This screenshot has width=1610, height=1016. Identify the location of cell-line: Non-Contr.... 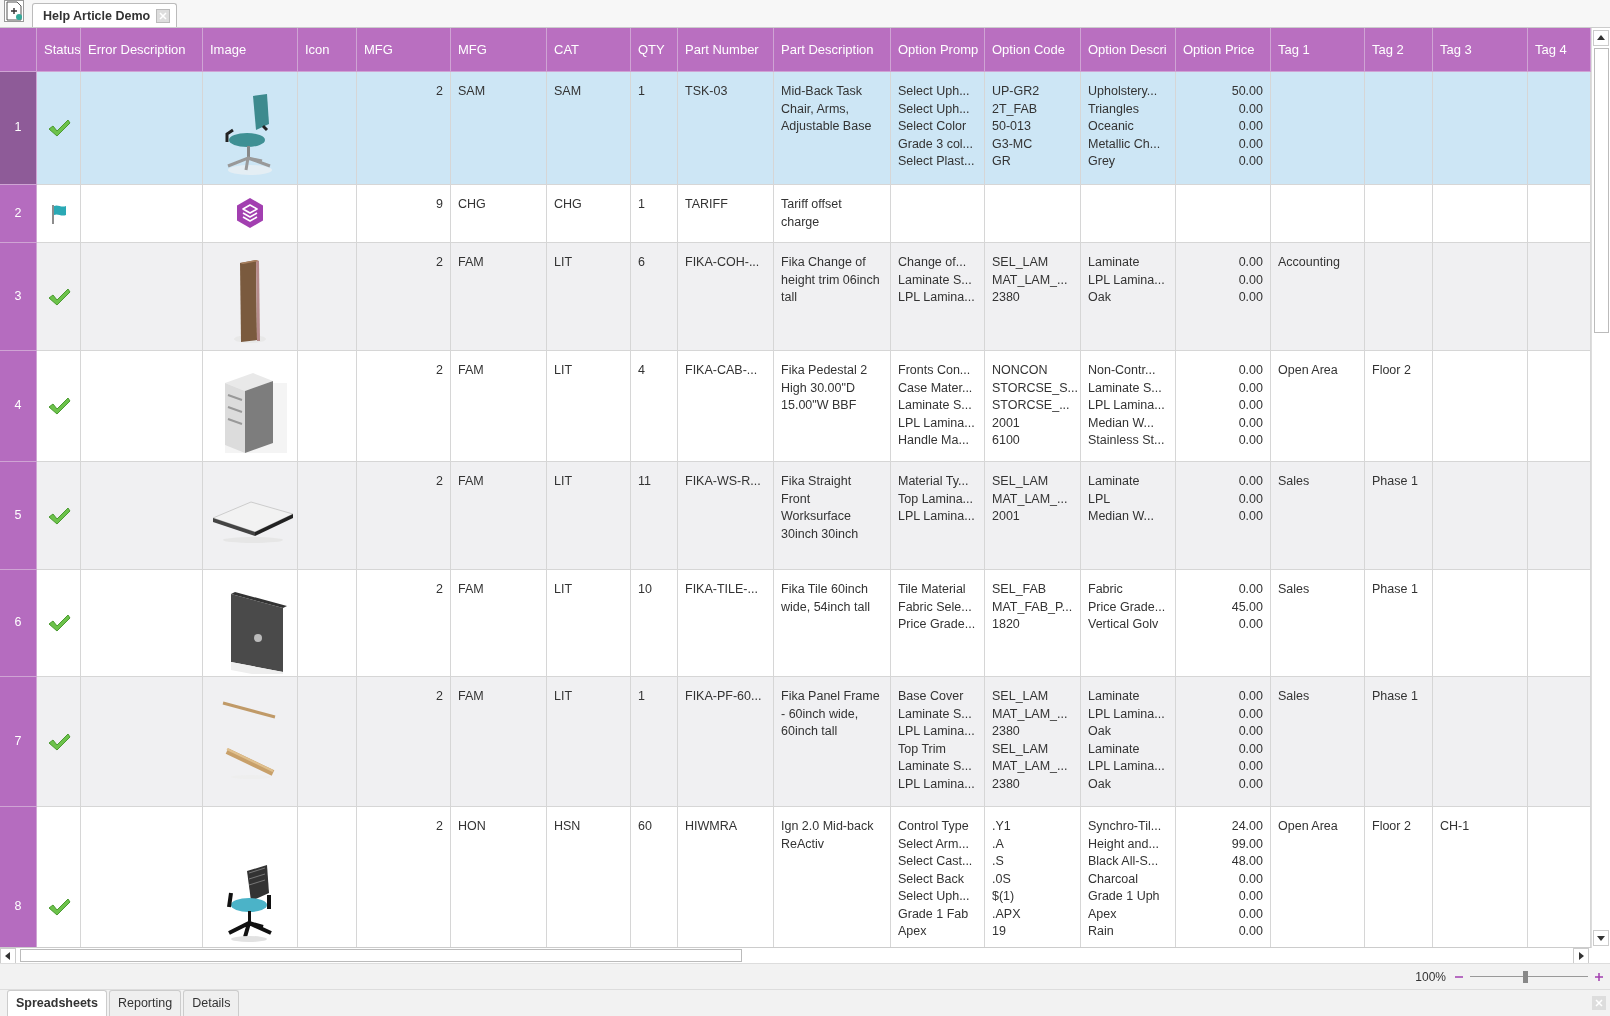
(1122, 370).